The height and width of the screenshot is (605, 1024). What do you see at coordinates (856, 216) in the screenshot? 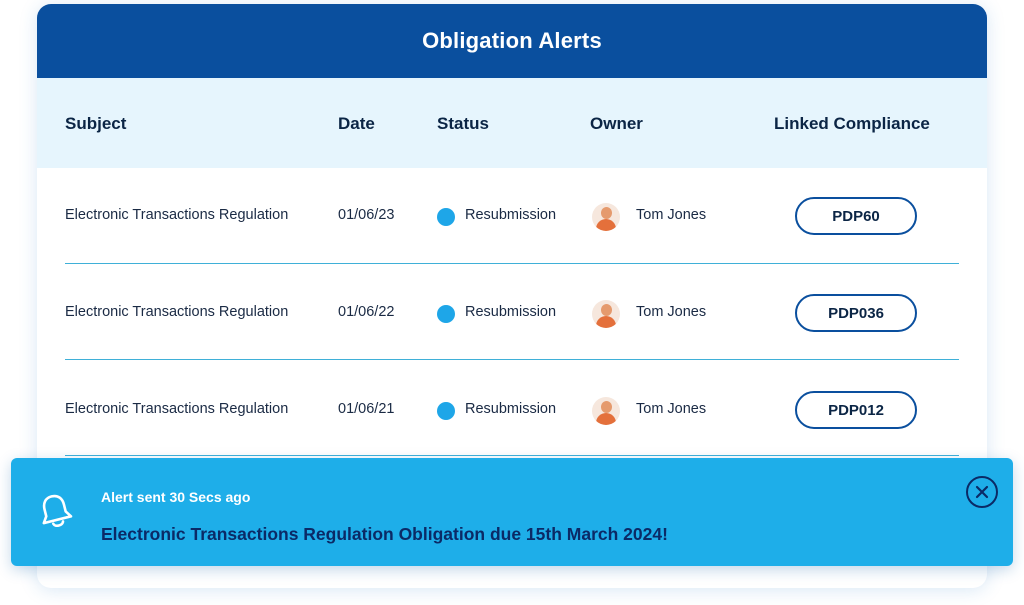
I see `linked-compliance-button: PDP60` at bounding box center [856, 216].